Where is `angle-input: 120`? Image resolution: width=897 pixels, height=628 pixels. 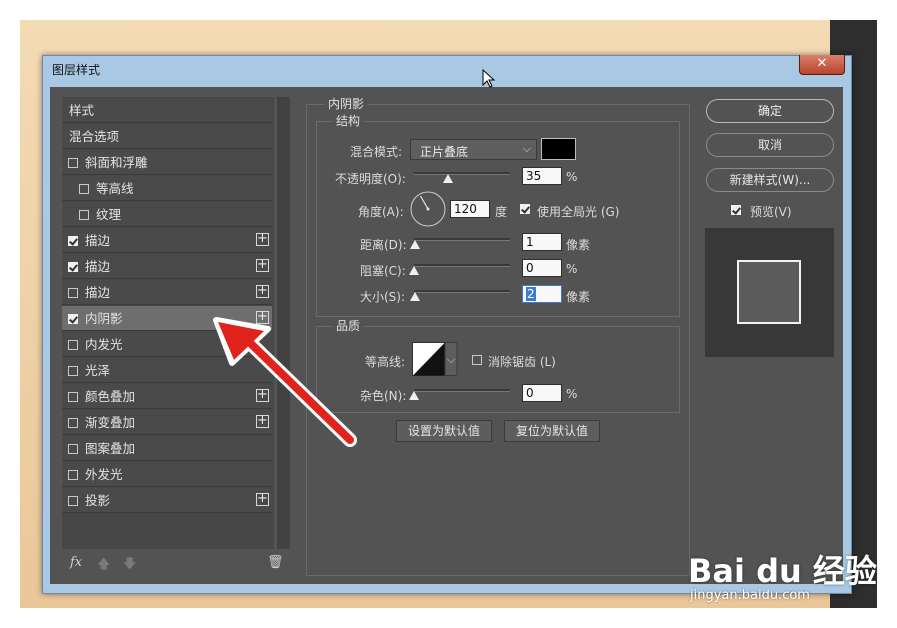 angle-input: 120 is located at coordinates (470, 209).